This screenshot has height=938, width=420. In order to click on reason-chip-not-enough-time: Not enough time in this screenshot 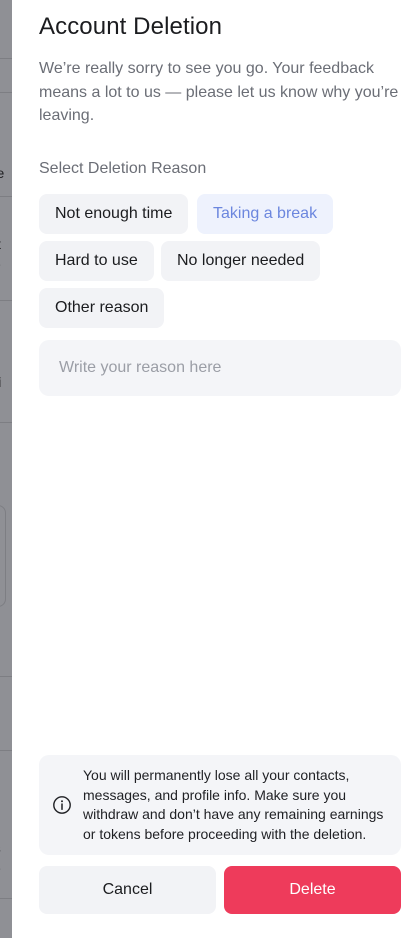, I will do `click(114, 214)`.